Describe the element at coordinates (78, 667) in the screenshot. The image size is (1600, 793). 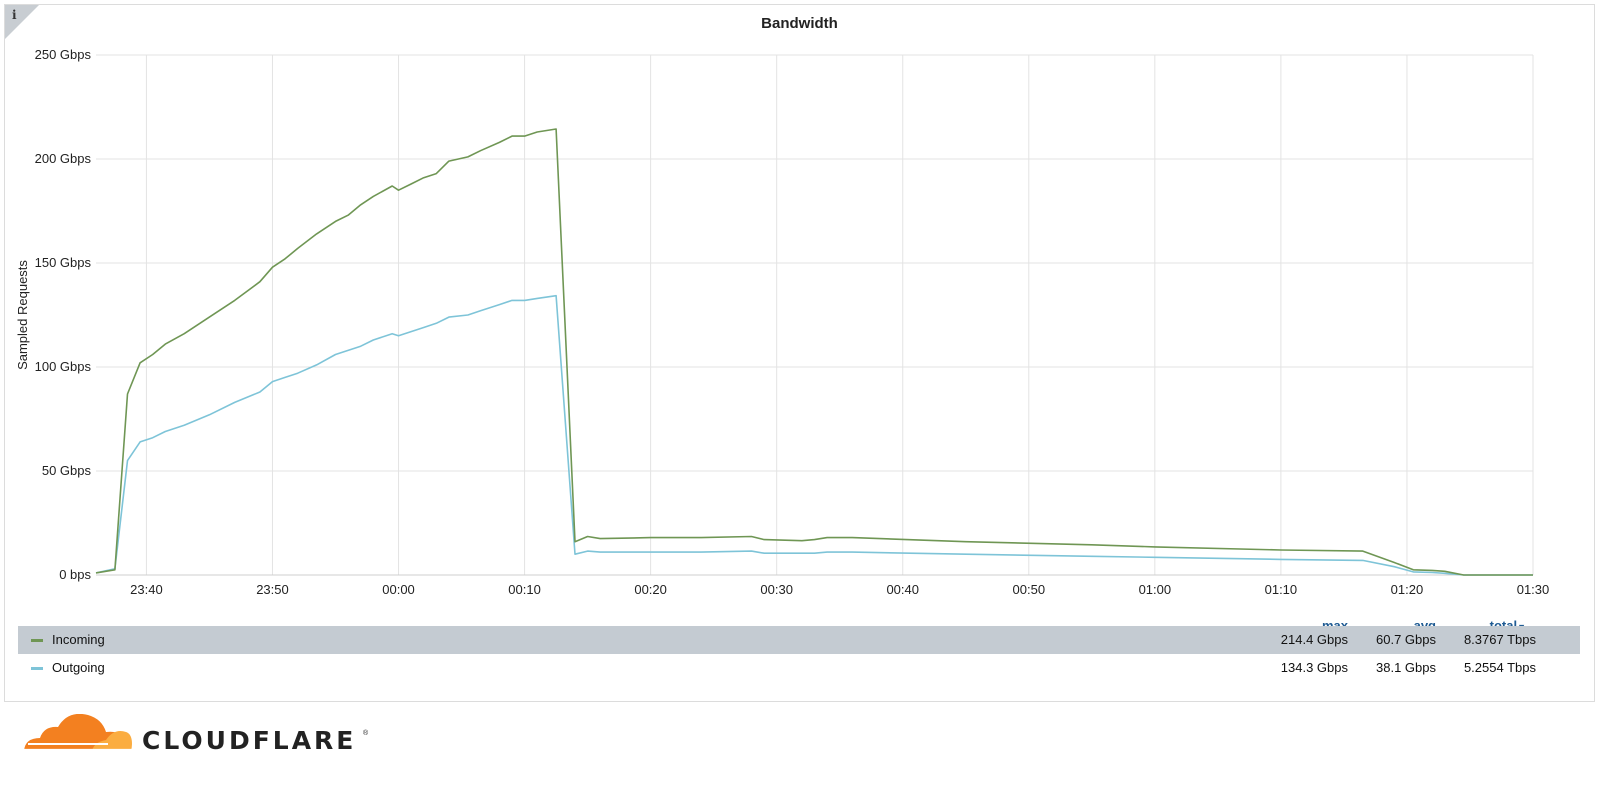
I see `legend-name: Outgoing` at that location.